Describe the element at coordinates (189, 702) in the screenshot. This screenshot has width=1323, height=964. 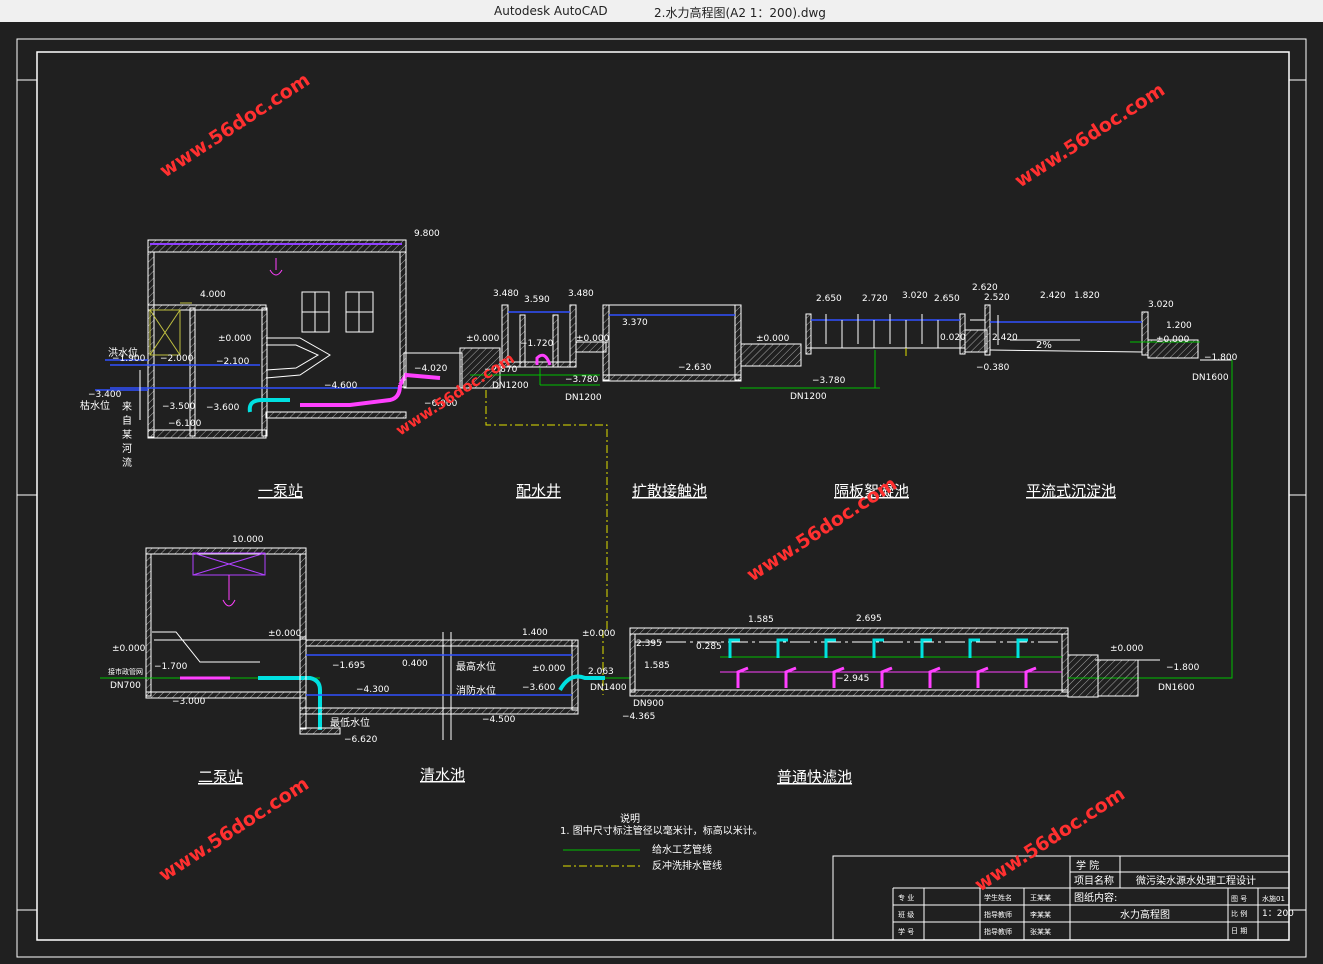
I see `elev: −3.000` at that location.